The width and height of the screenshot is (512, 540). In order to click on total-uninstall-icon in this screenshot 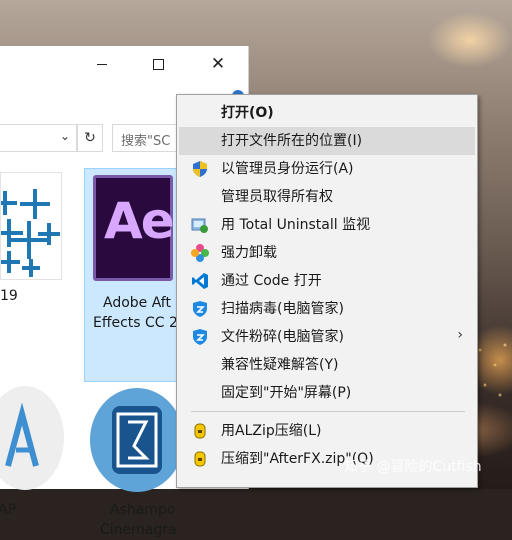, I will do `click(200, 225)`.